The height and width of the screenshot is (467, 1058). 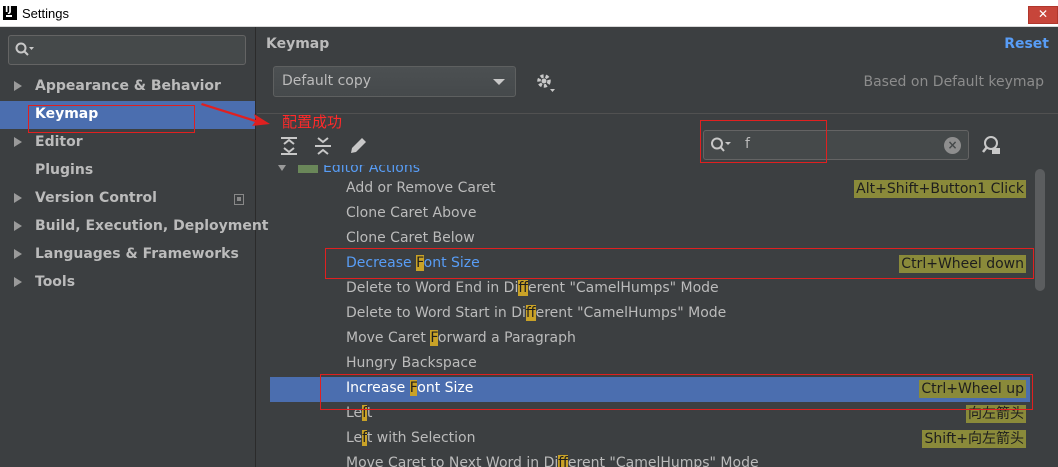 What do you see at coordinates (763, 141) in the screenshot?
I see `annotation-box-search` at bounding box center [763, 141].